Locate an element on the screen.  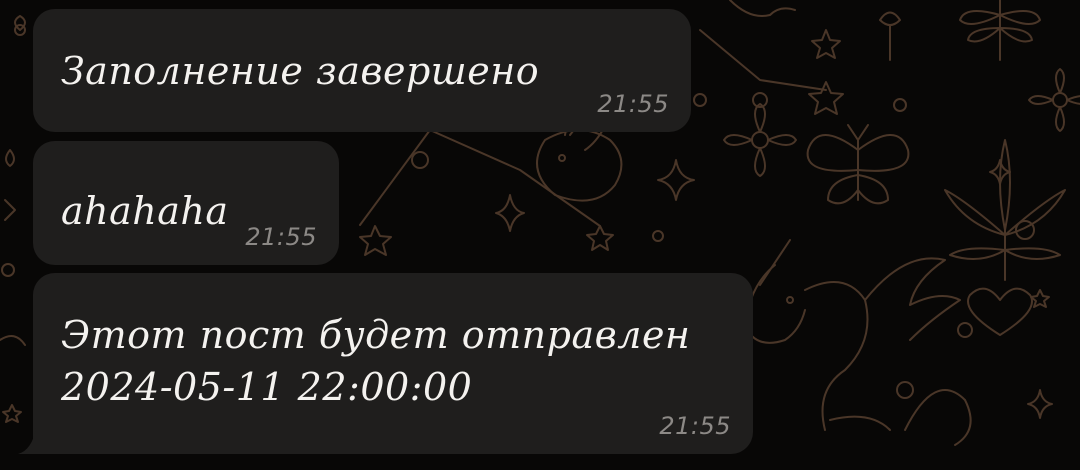
message-text: Заполнение завершено is located at coordinates (300, 71).